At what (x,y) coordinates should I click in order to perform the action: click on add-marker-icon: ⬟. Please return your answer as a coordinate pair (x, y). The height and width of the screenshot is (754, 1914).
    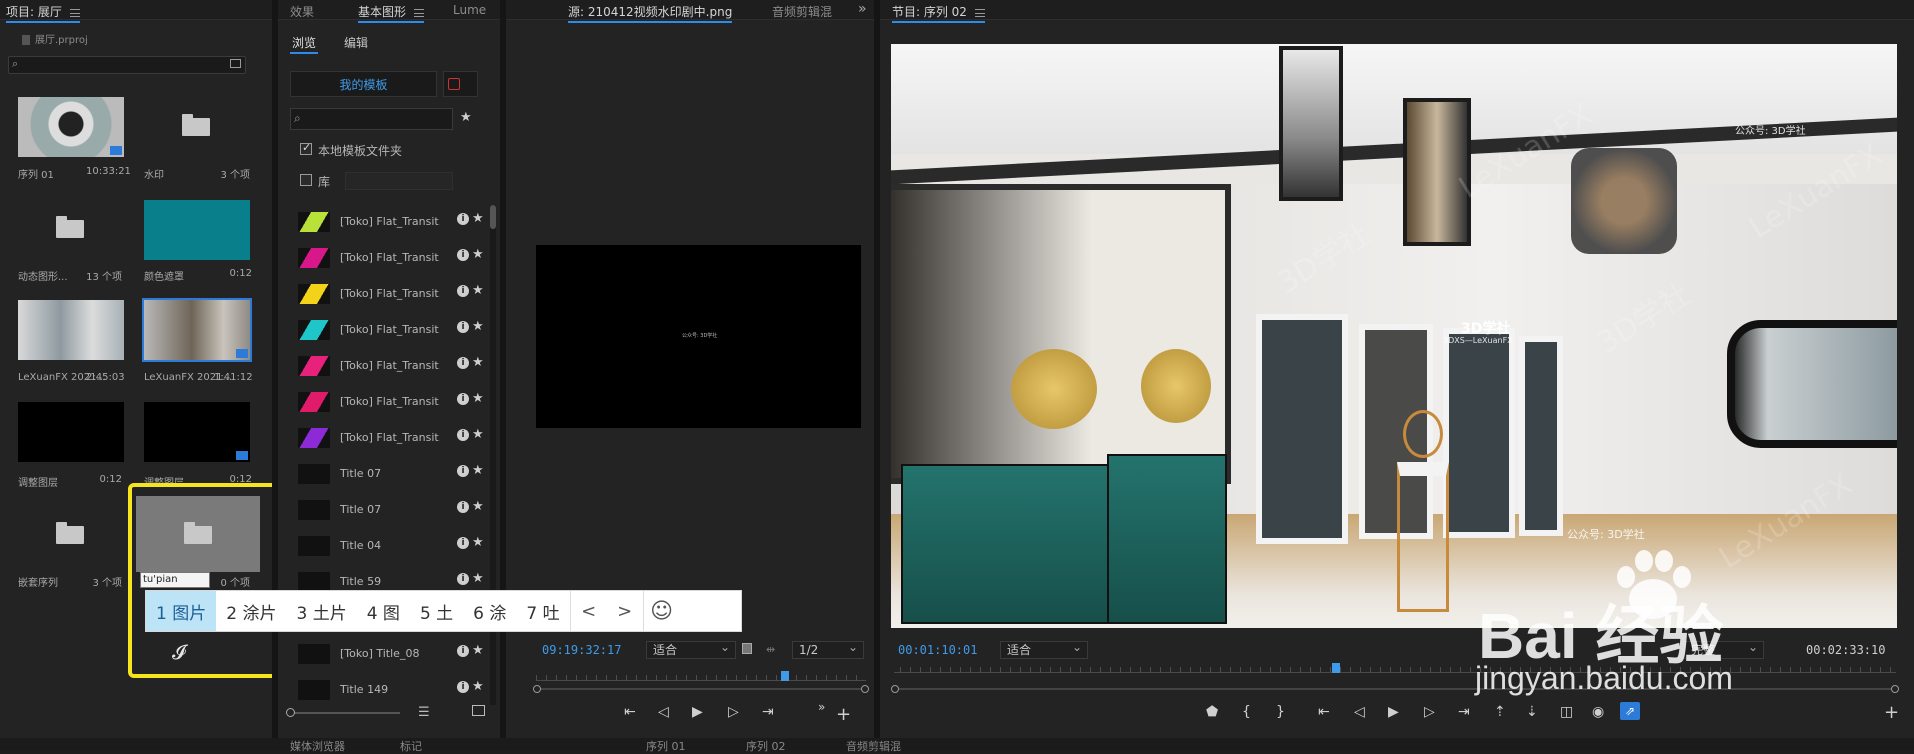
    Looking at the image, I should click on (1212, 712).